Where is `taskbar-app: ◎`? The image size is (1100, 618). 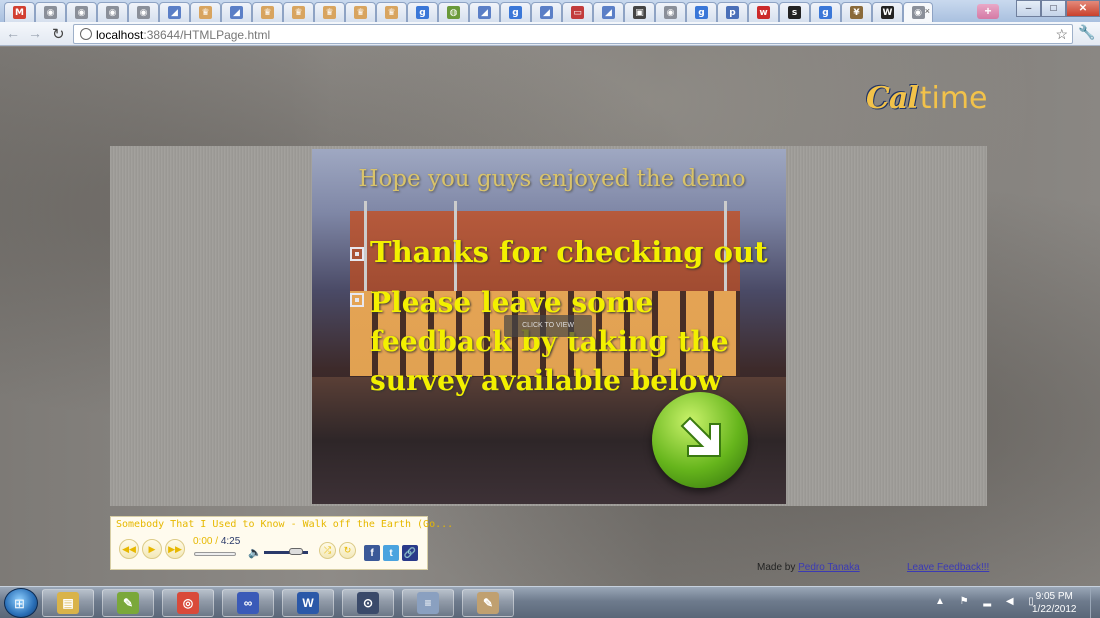 taskbar-app: ◎ is located at coordinates (188, 603).